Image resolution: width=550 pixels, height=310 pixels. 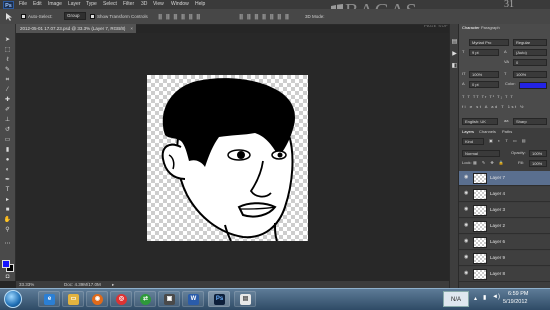 I want to click on menu-3d: 3D, so click(x=144, y=4).